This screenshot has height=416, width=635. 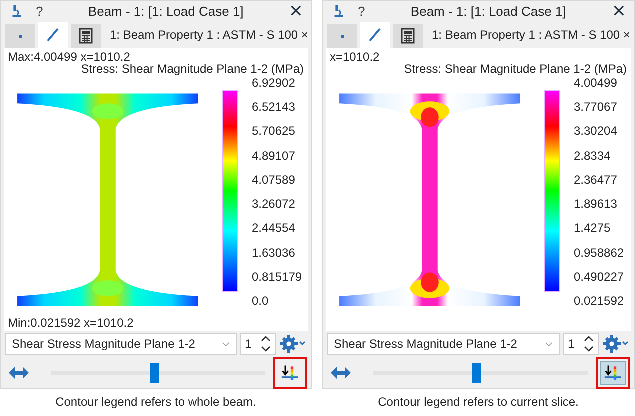 I want to click on legend-value: 0.021592, so click(x=599, y=301).